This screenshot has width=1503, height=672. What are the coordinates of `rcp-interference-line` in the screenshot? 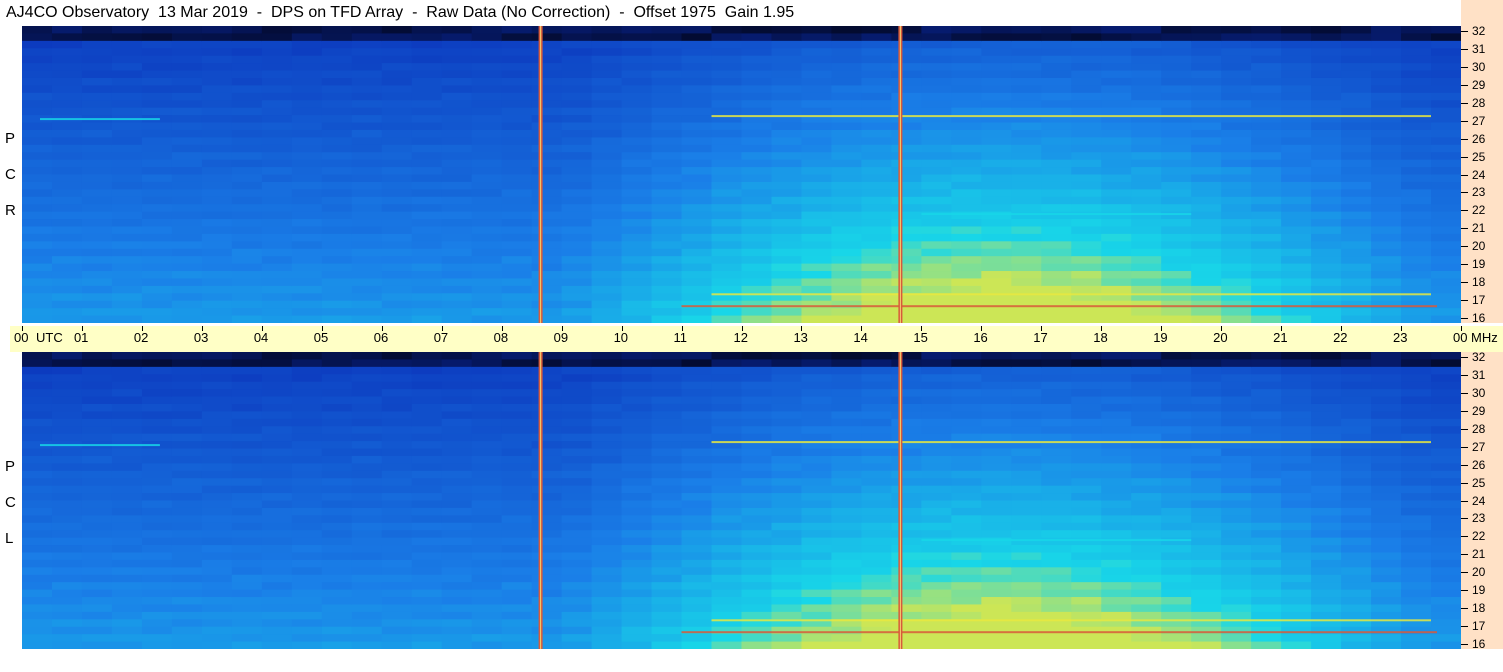 It's located at (100, 119).